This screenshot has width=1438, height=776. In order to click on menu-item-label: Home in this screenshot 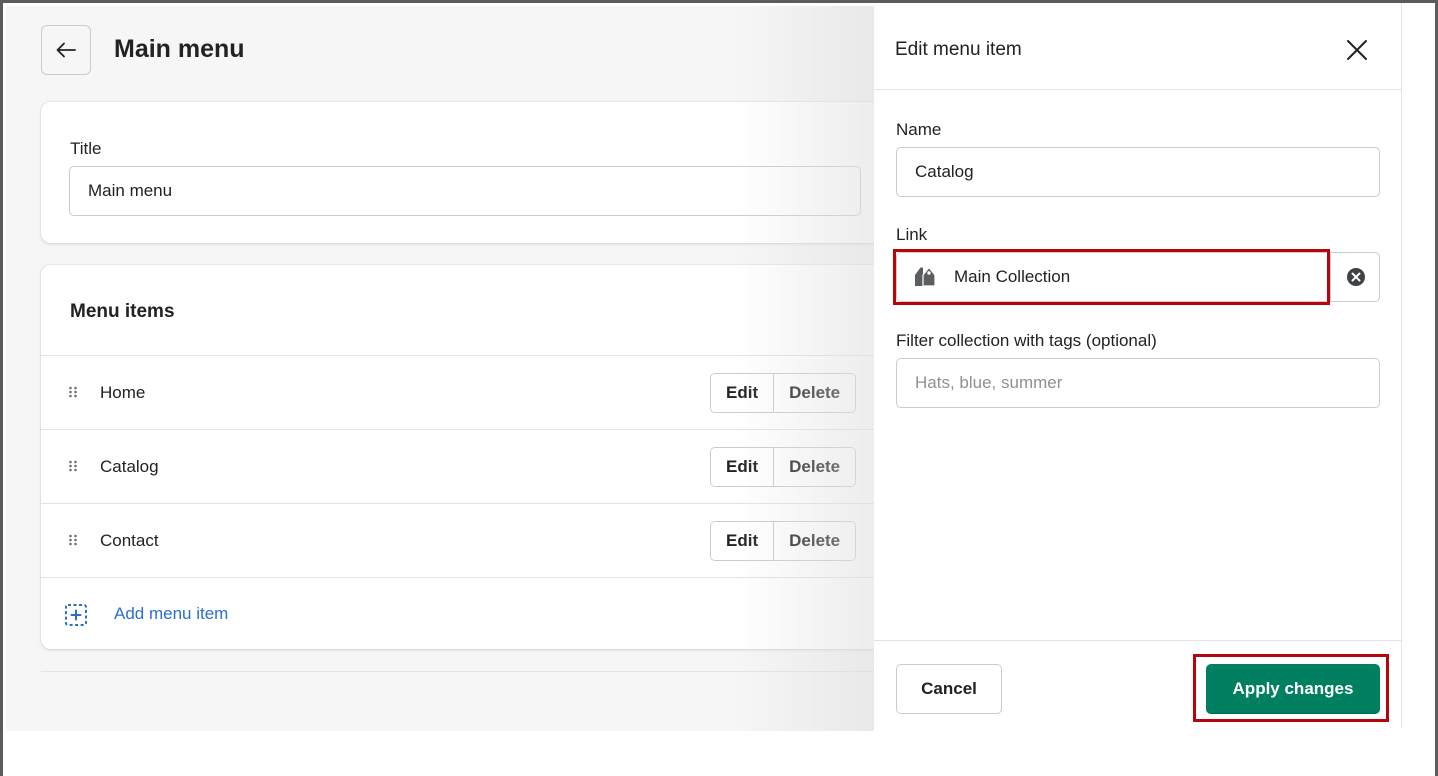, I will do `click(123, 392)`.